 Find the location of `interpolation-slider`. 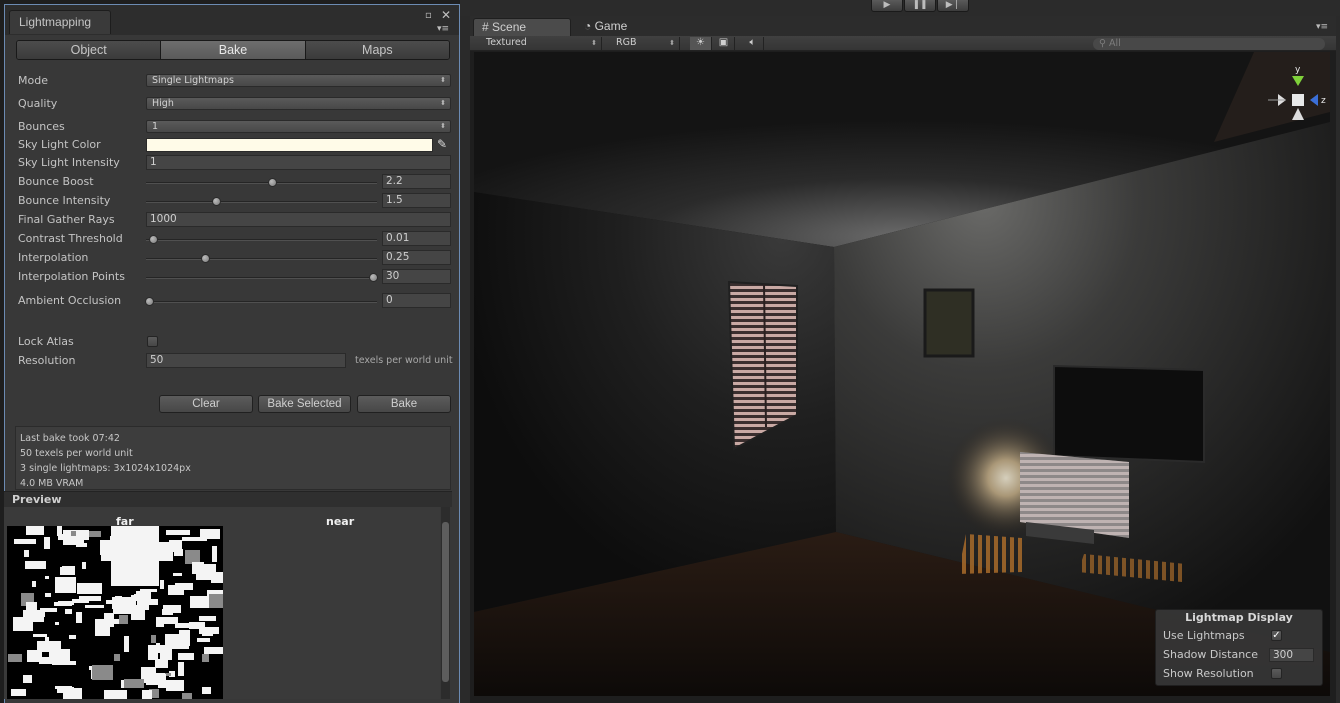

interpolation-slider is located at coordinates (261, 258).